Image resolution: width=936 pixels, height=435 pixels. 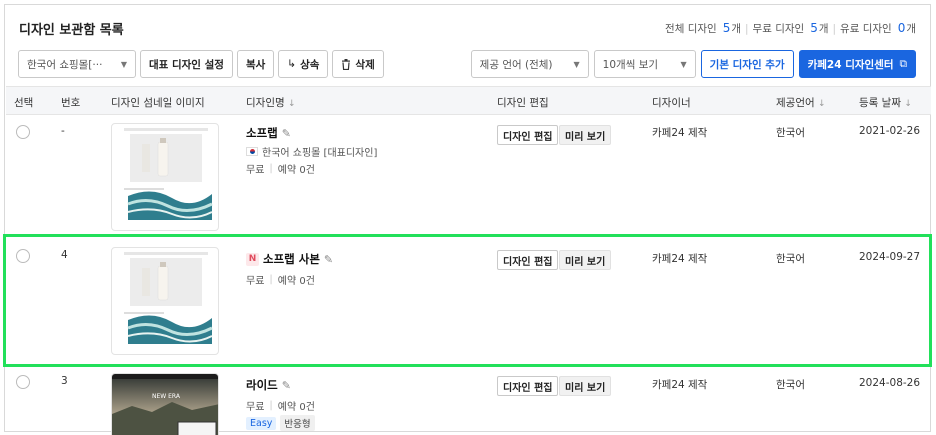 I want to click on col-language: 제공언어 ↓, so click(x=801, y=102).